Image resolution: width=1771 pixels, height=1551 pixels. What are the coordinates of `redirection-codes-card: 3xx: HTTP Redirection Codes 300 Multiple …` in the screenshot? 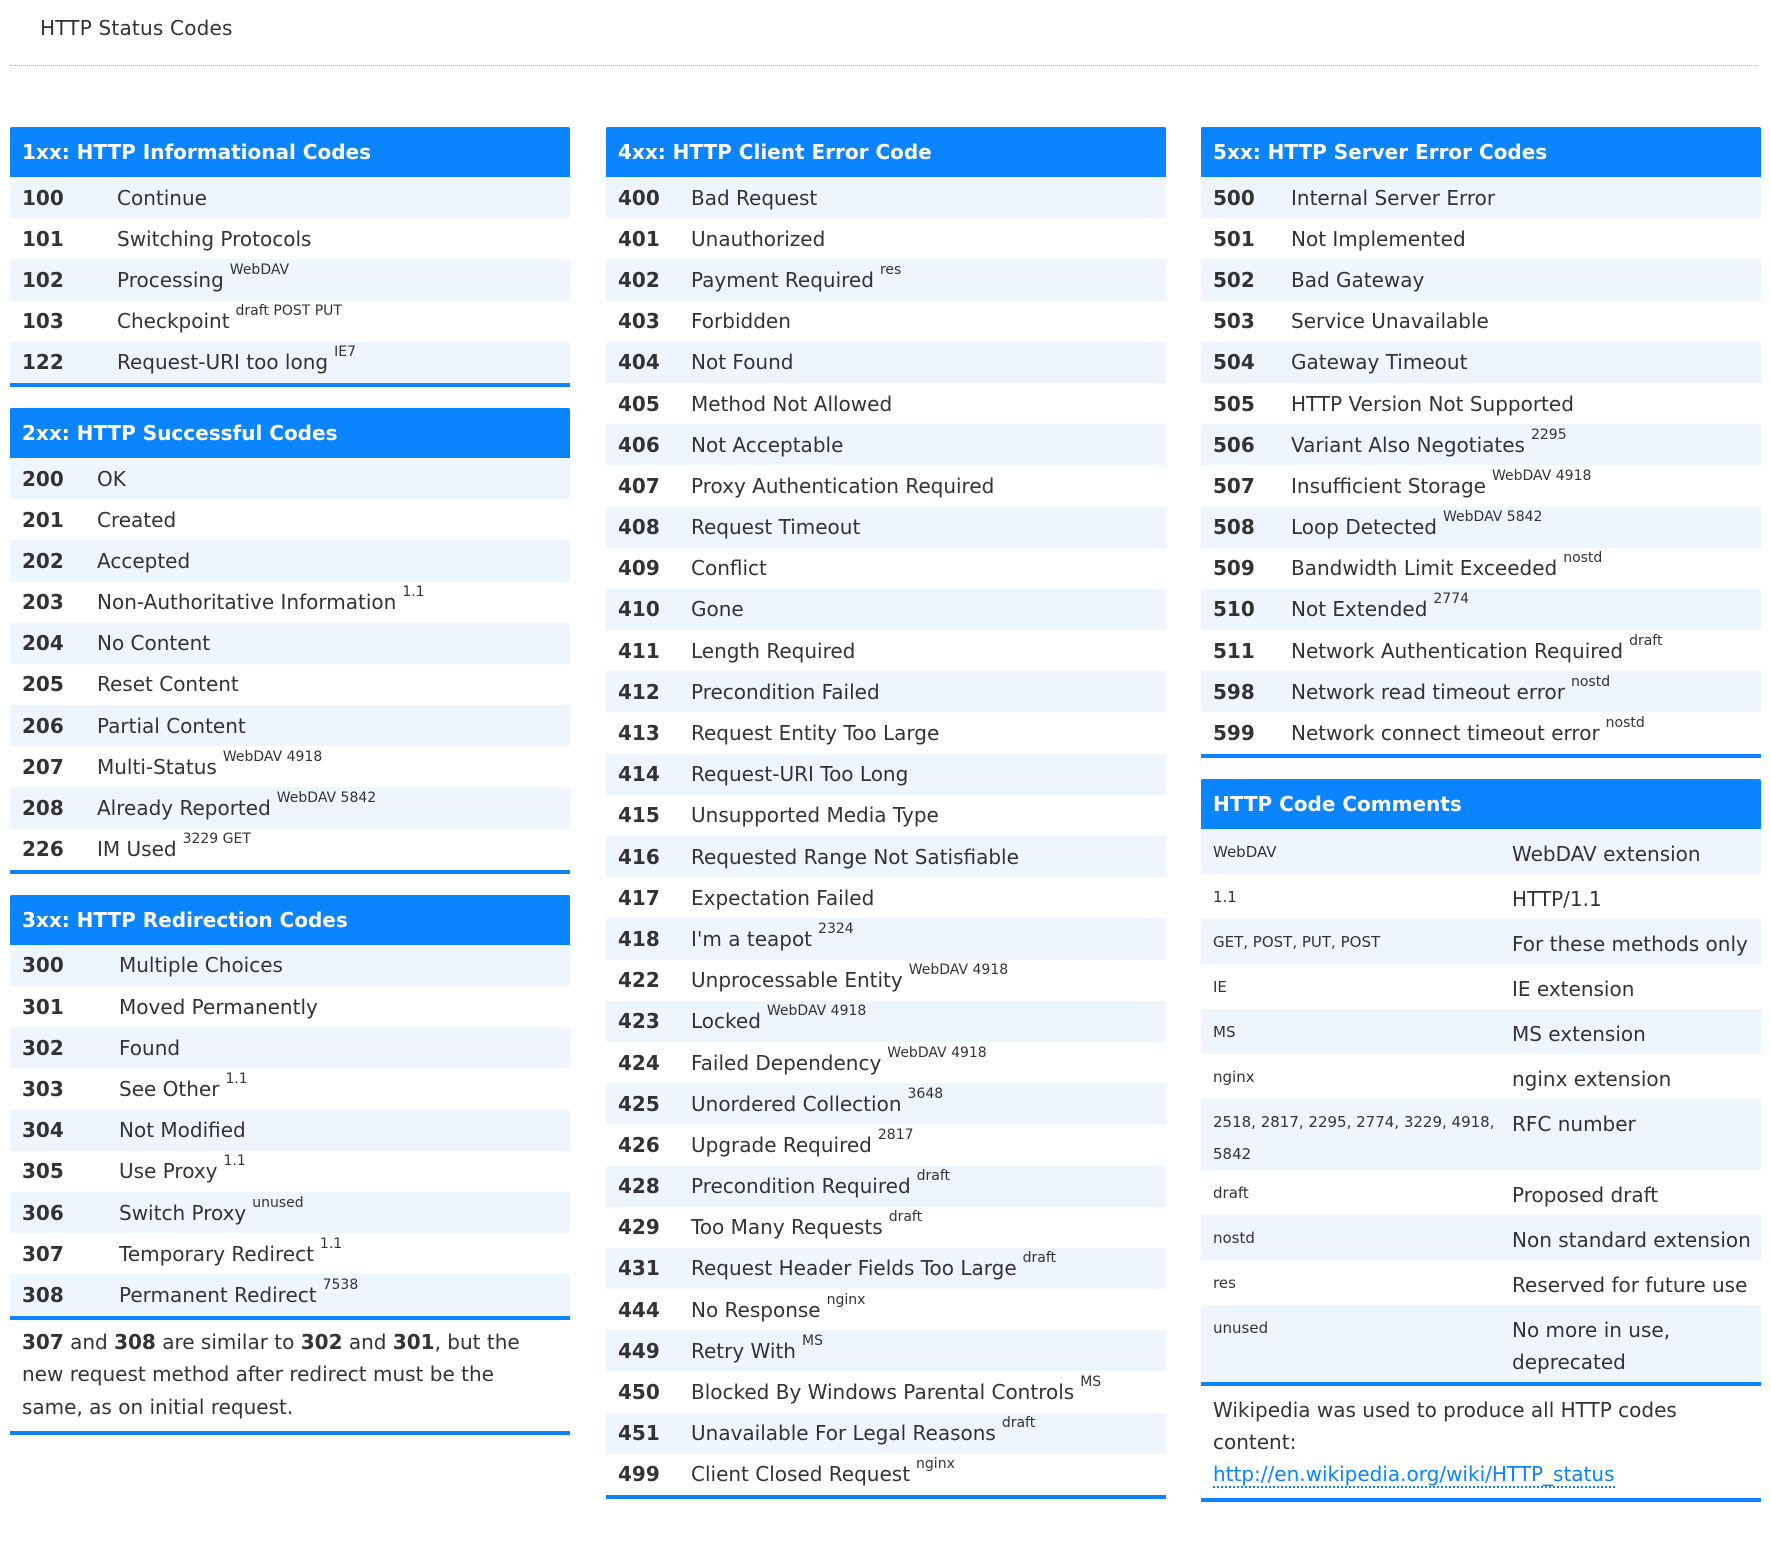 It's located at (290, 1164).